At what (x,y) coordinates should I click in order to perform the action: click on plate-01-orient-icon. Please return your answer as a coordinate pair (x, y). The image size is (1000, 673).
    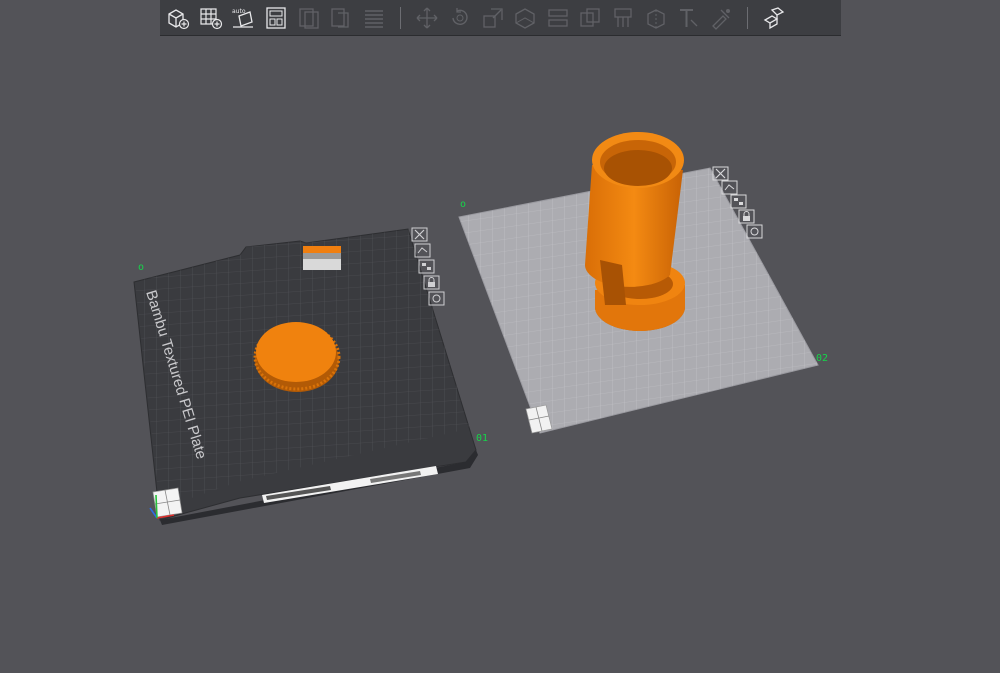
    Looking at the image, I should click on (422, 250).